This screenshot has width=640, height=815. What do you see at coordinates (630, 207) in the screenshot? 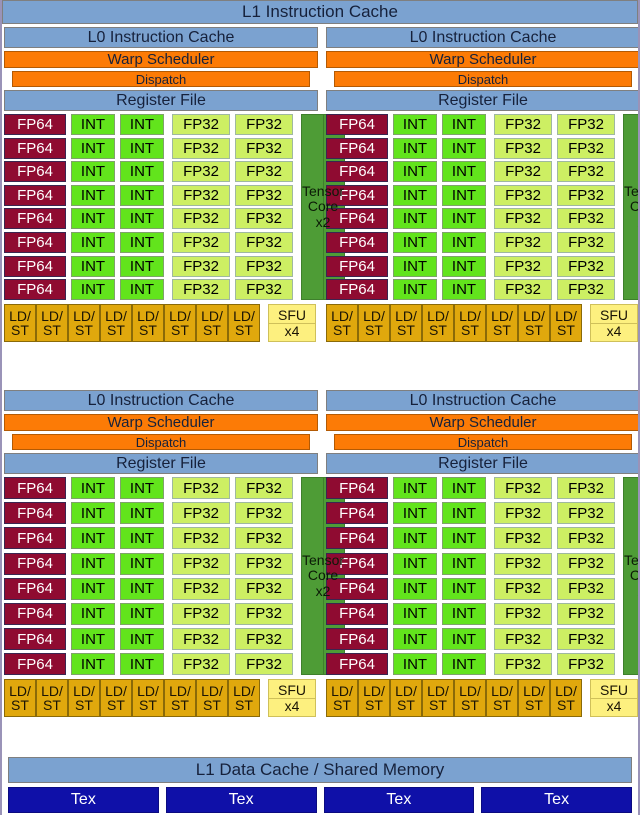
I see `tensor-core: Tensor Corex2` at bounding box center [630, 207].